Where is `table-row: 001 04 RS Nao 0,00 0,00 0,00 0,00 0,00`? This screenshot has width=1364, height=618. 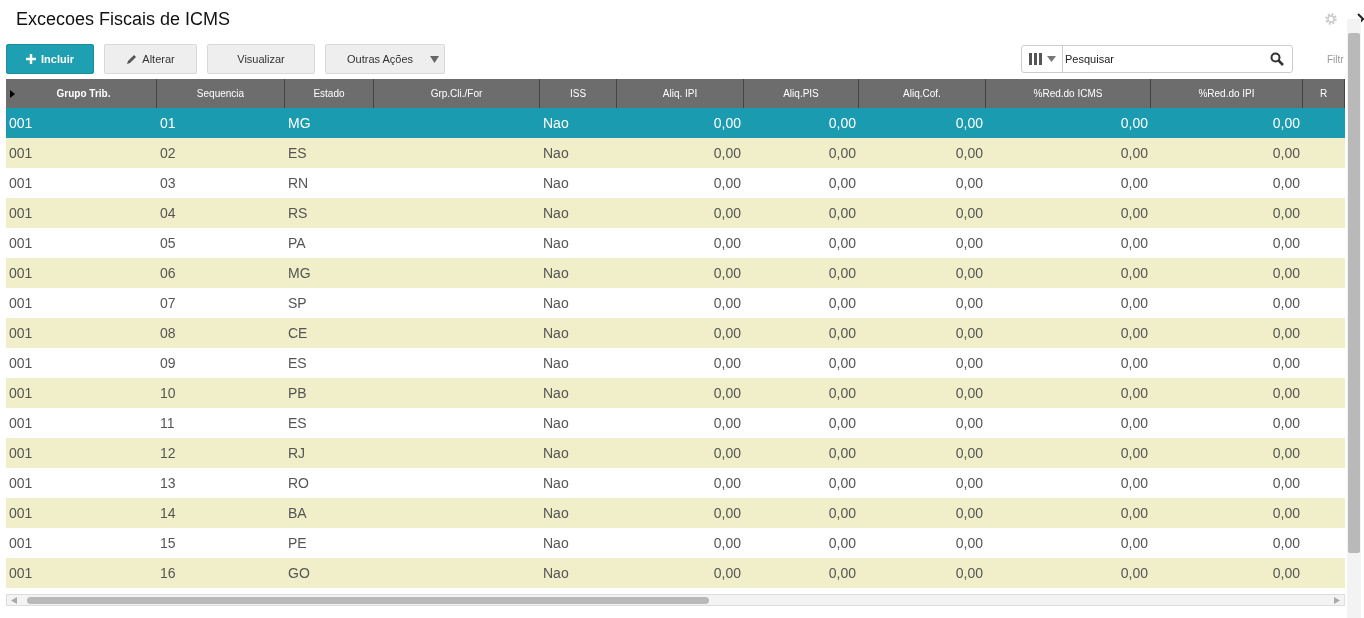 table-row: 001 04 RS Nao 0,00 0,00 0,00 0,00 0,00 is located at coordinates (675, 213).